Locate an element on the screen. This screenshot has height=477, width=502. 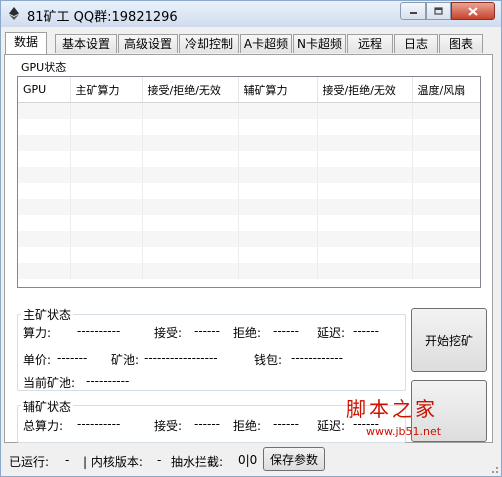
pool-value: ----------------- is located at coordinates (181, 358).